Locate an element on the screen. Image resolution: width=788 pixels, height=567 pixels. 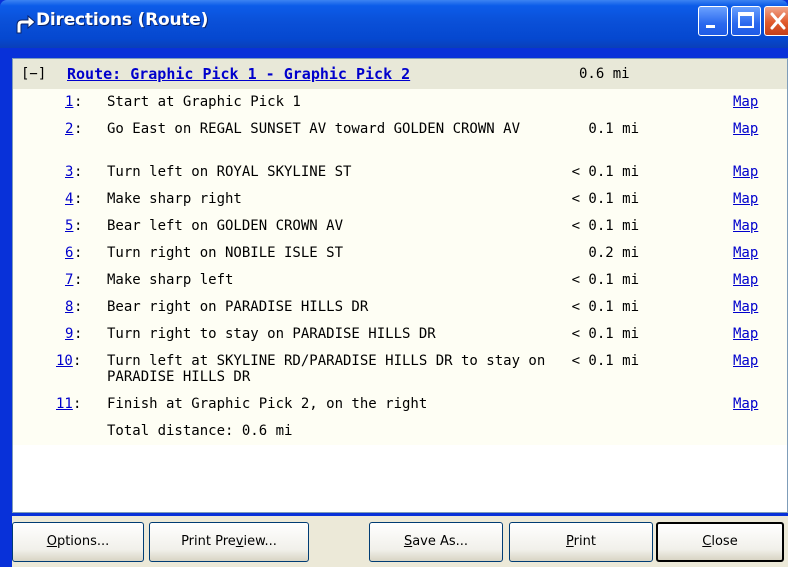
save-as-button-mnemonic: S is located at coordinates (408, 541).